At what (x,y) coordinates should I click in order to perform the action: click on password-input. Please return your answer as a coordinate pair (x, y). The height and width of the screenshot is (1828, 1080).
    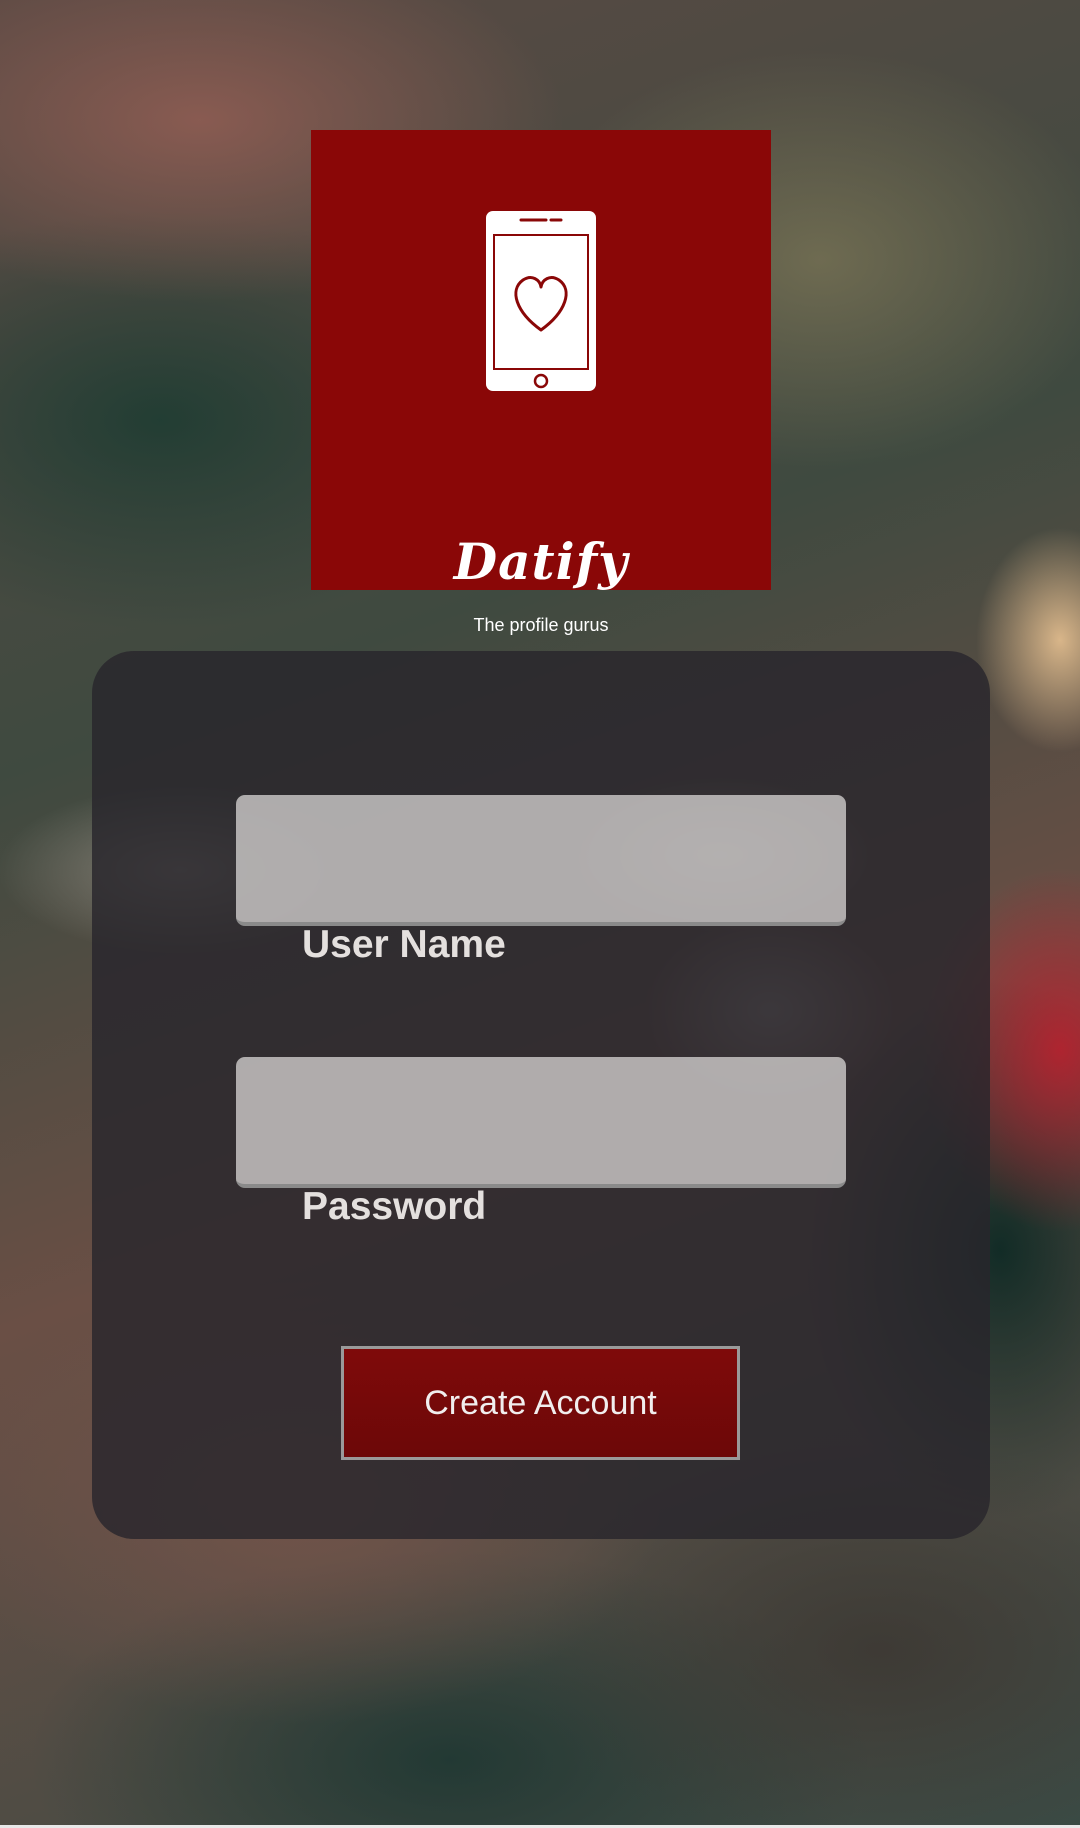
    Looking at the image, I should click on (541, 1122).